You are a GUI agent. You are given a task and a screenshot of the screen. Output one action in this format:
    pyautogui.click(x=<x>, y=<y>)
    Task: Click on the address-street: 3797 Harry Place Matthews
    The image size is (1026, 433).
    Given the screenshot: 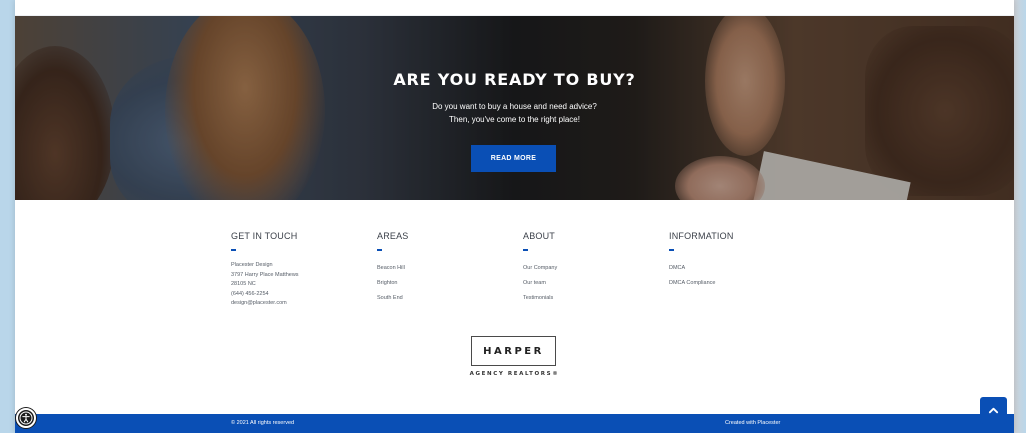 What is the action you would take?
    pyautogui.click(x=265, y=274)
    